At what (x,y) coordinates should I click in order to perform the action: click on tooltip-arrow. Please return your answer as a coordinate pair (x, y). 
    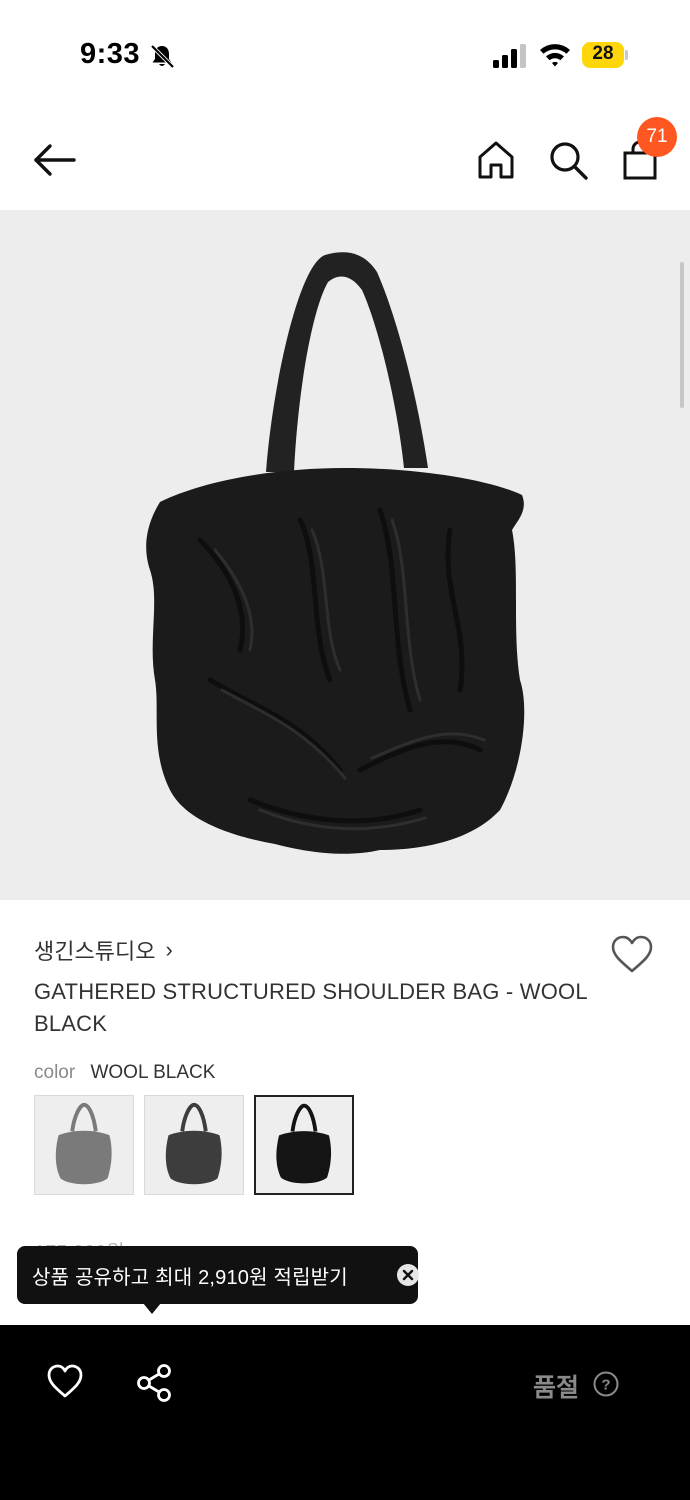
    Looking at the image, I should click on (152, 1308).